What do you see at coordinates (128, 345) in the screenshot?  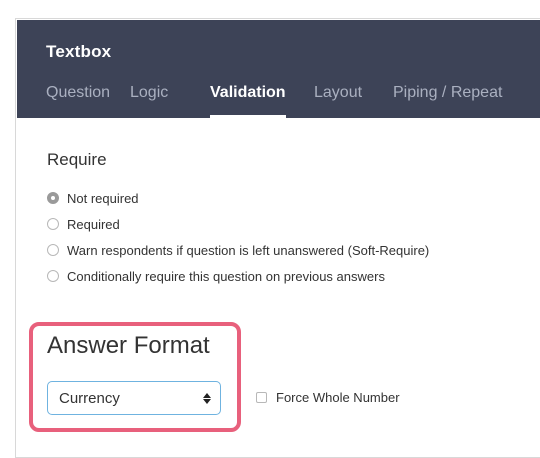 I see `answer-format-heading: Answer Format` at bounding box center [128, 345].